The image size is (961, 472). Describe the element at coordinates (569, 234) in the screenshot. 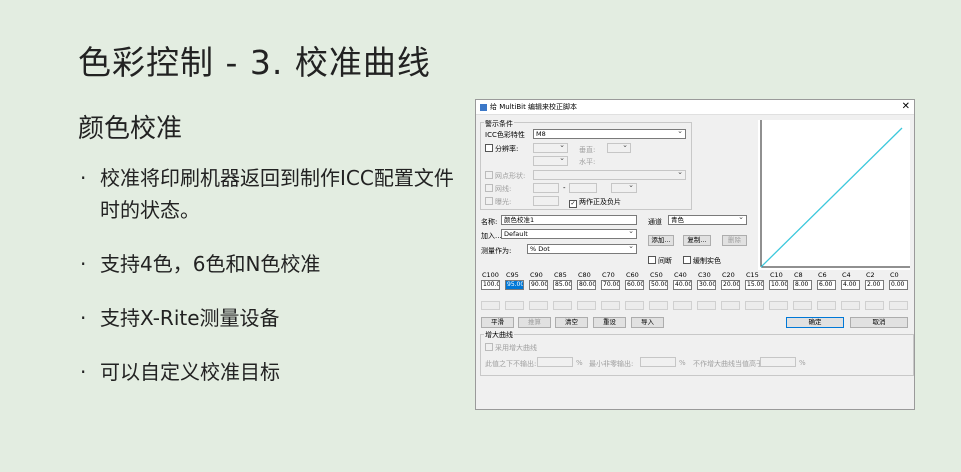

I see `load-select: Default` at that location.